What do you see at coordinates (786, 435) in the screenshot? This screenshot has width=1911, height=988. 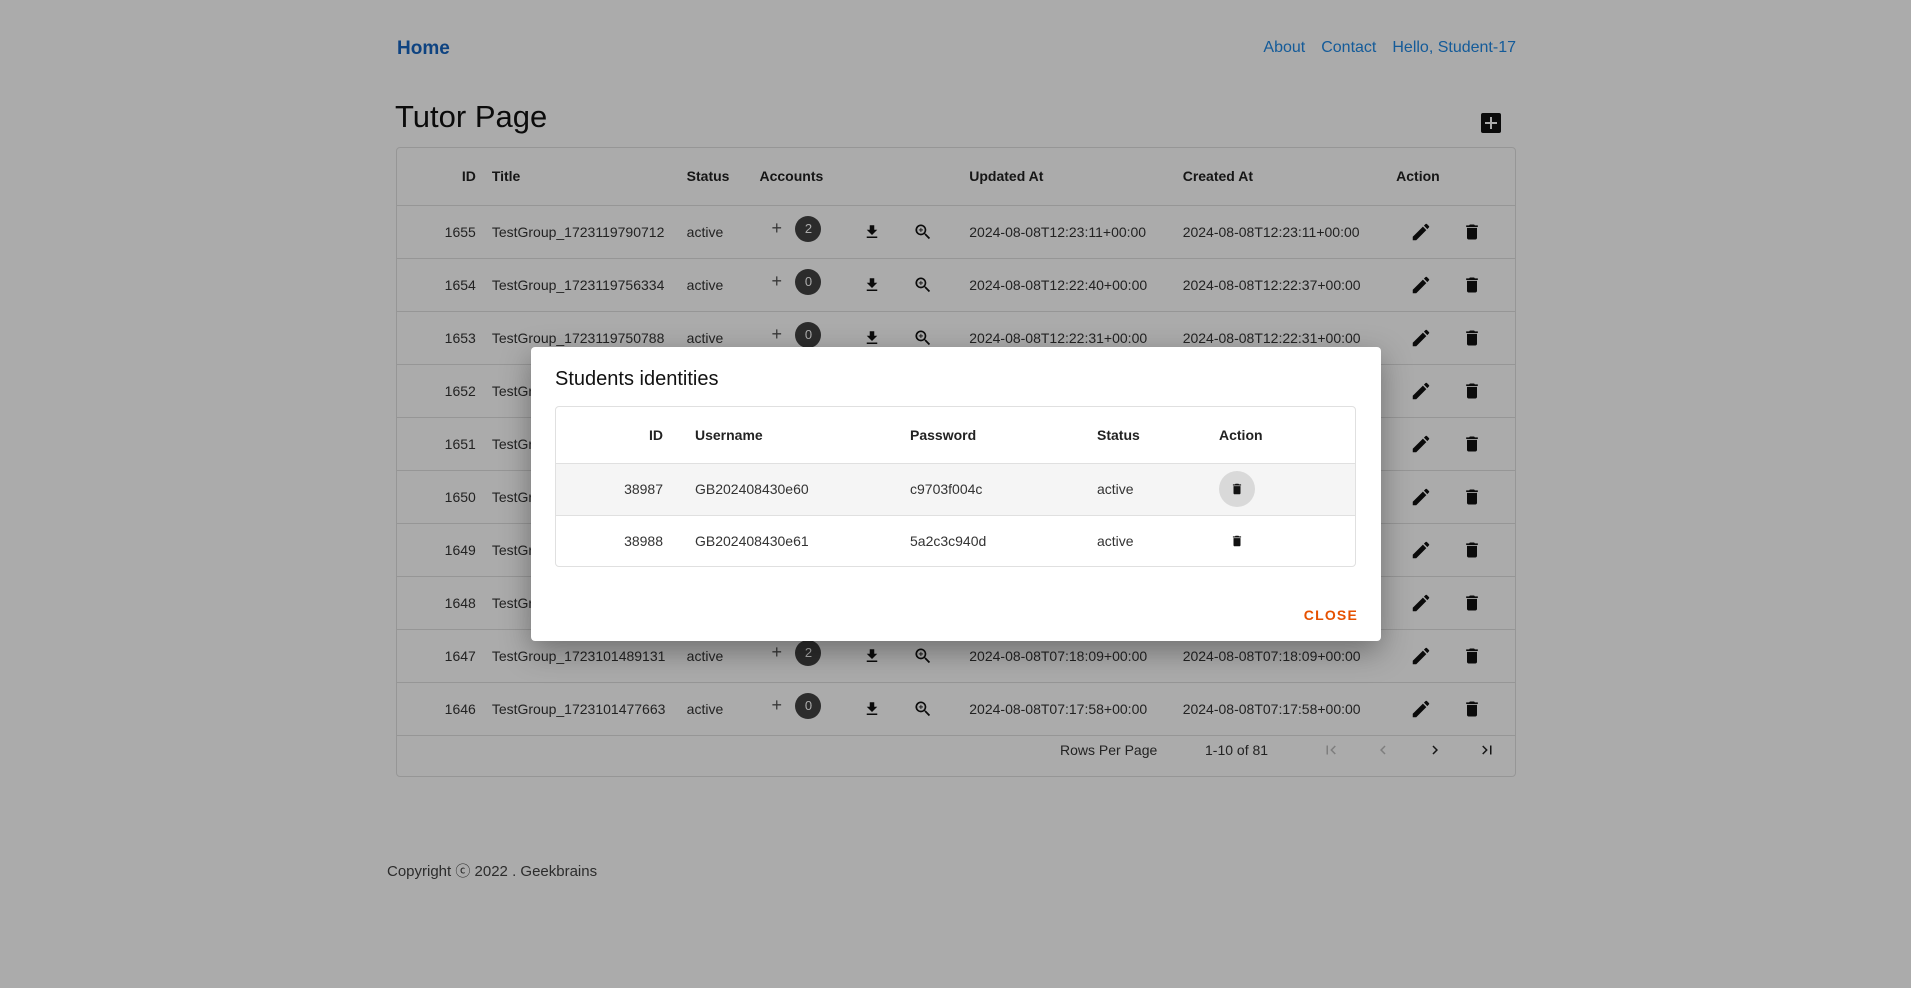 I see `col-username: Username` at bounding box center [786, 435].